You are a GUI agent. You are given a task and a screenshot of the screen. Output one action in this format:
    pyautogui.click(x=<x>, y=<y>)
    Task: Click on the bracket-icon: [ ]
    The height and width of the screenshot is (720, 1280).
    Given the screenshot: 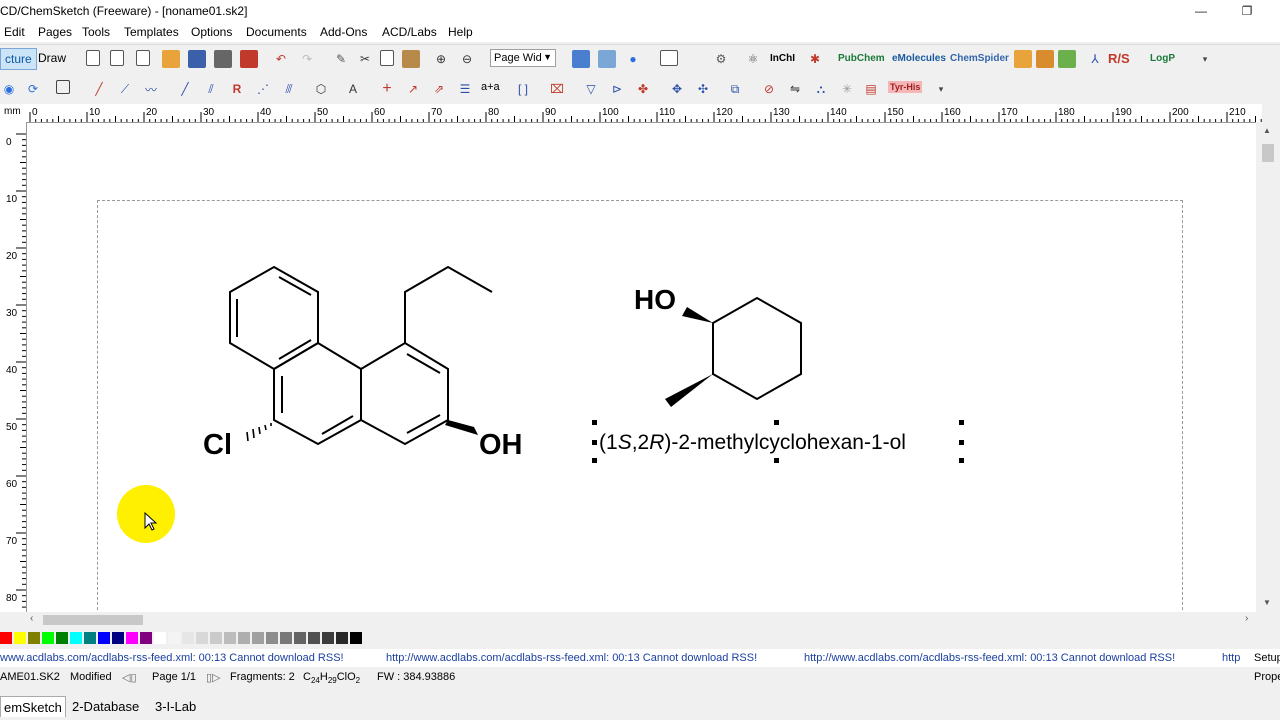 What is the action you would take?
    pyautogui.click(x=523, y=89)
    